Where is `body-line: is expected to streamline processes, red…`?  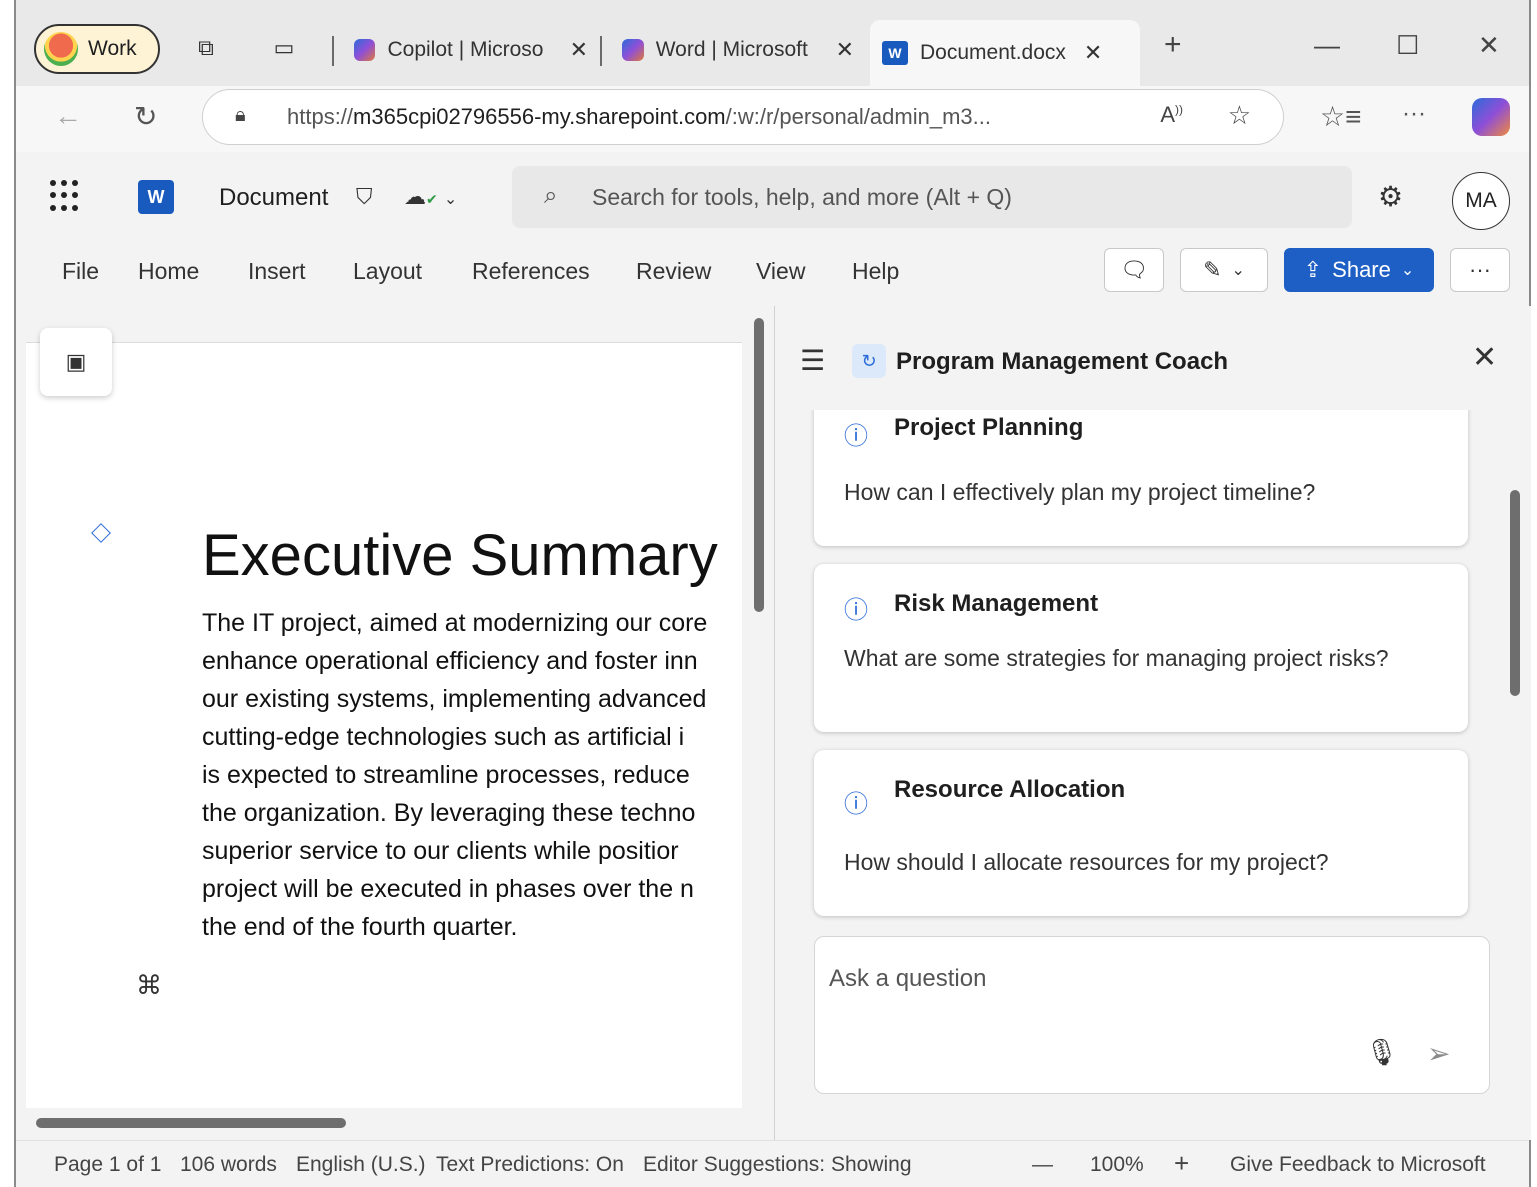
body-line: is expected to streamline processes, red… is located at coordinates (446, 775).